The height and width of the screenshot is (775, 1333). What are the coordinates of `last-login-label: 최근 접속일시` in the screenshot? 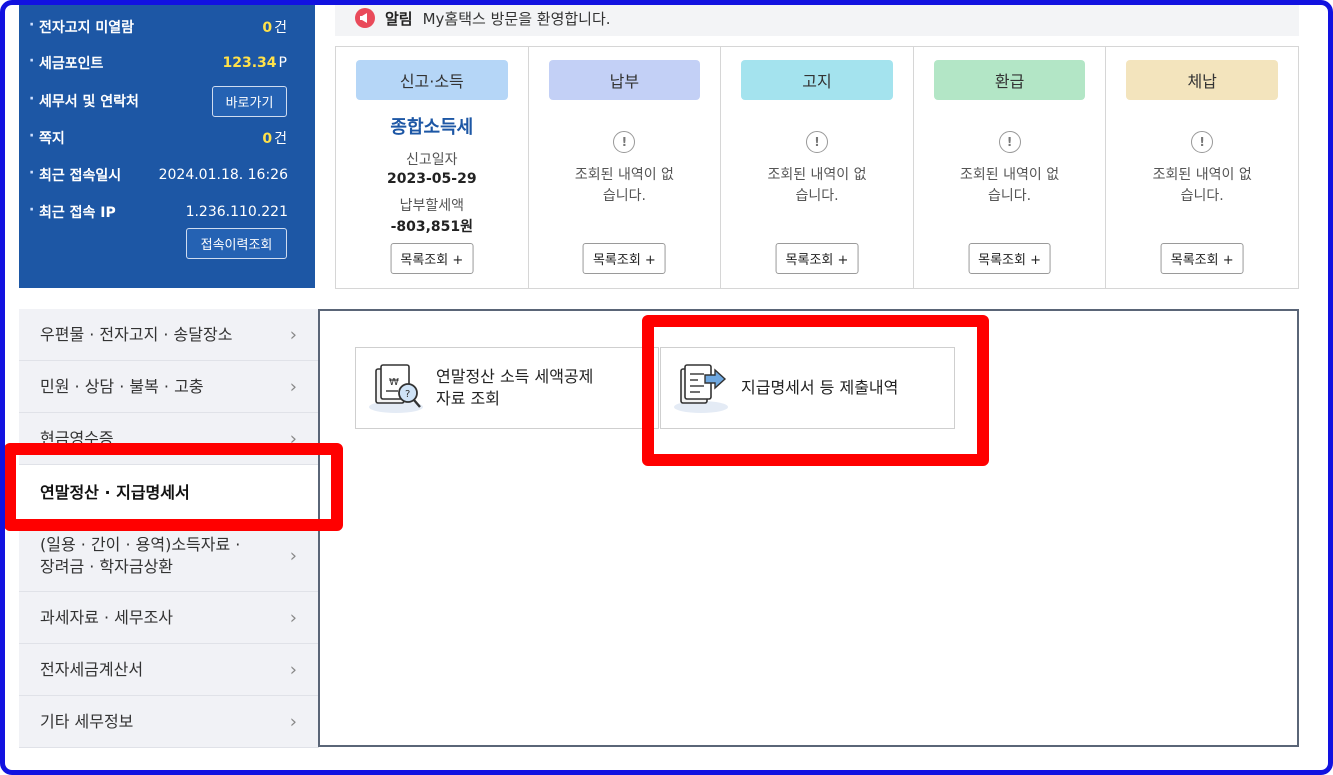 It's located at (75, 175).